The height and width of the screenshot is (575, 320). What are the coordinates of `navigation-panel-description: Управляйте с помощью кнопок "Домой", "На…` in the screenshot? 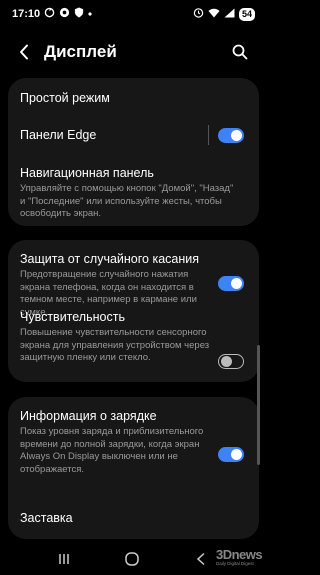 It's located at (132, 202).